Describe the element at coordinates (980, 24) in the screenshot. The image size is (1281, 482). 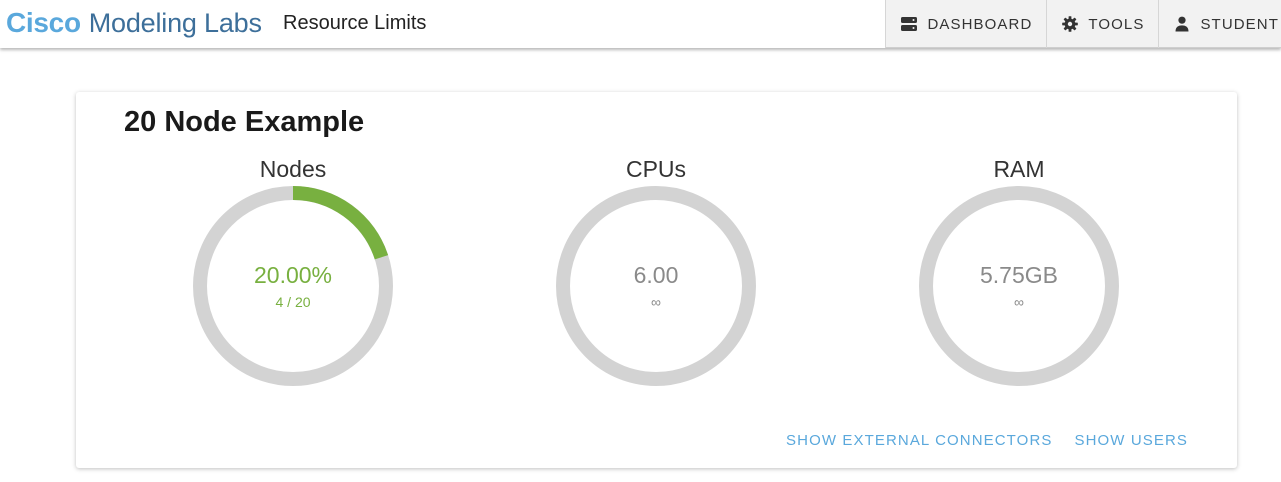
I see `nav-dashboard-label: DASHBOARD` at that location.